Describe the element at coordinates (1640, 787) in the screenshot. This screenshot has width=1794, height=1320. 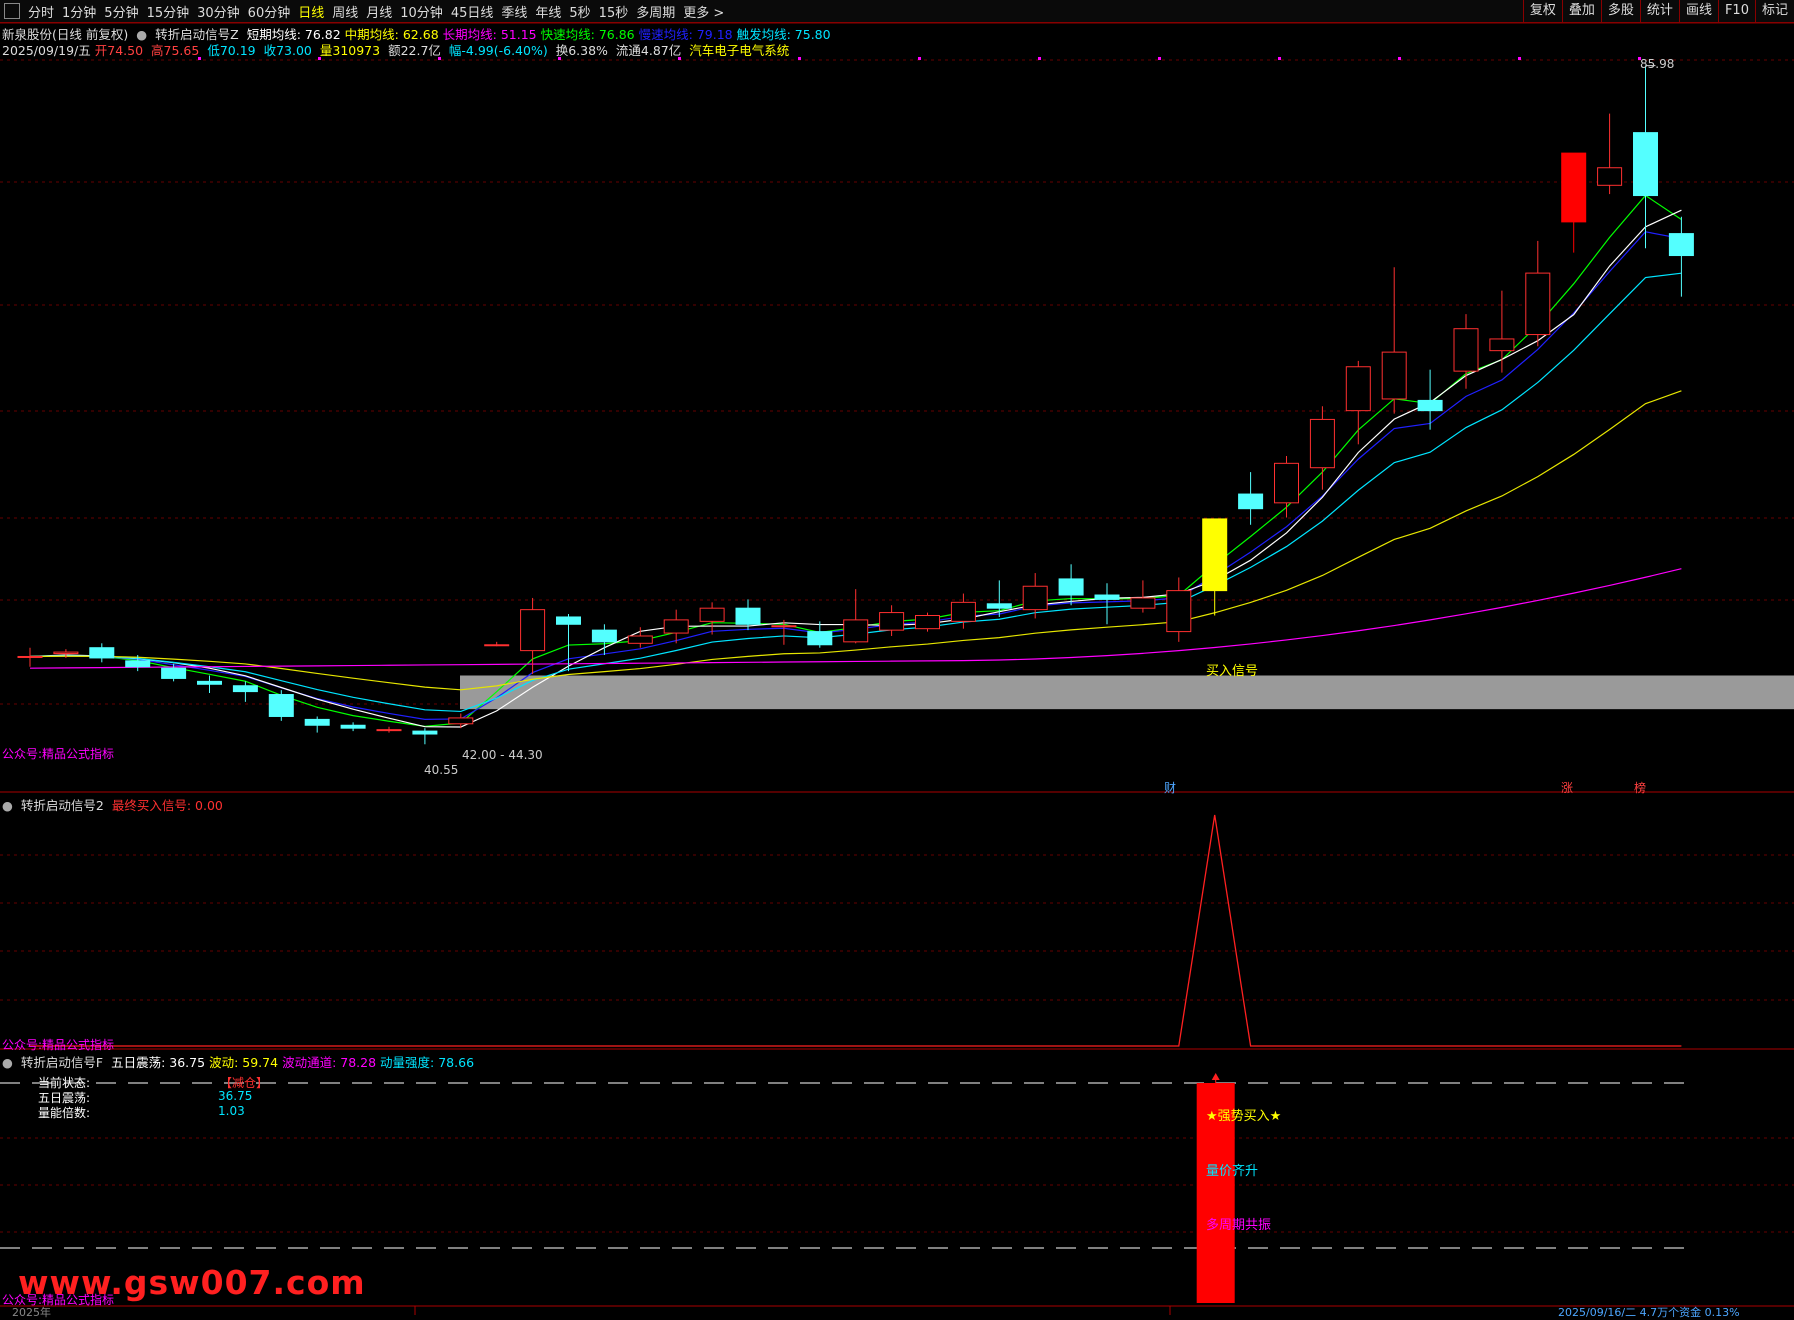
I see `marker-bang: 榜` at that location.